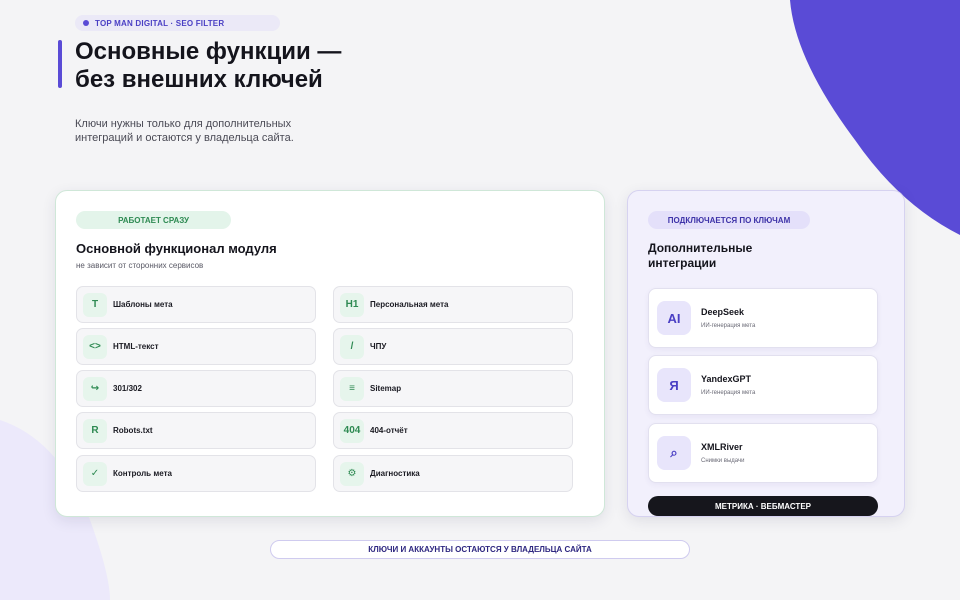 The width and height of the screenshot is (960, 600). What do you see at coordinates (674, 453) in the screenshot?
I see `search-icon: ⌕` at bounding box center [674, 453].